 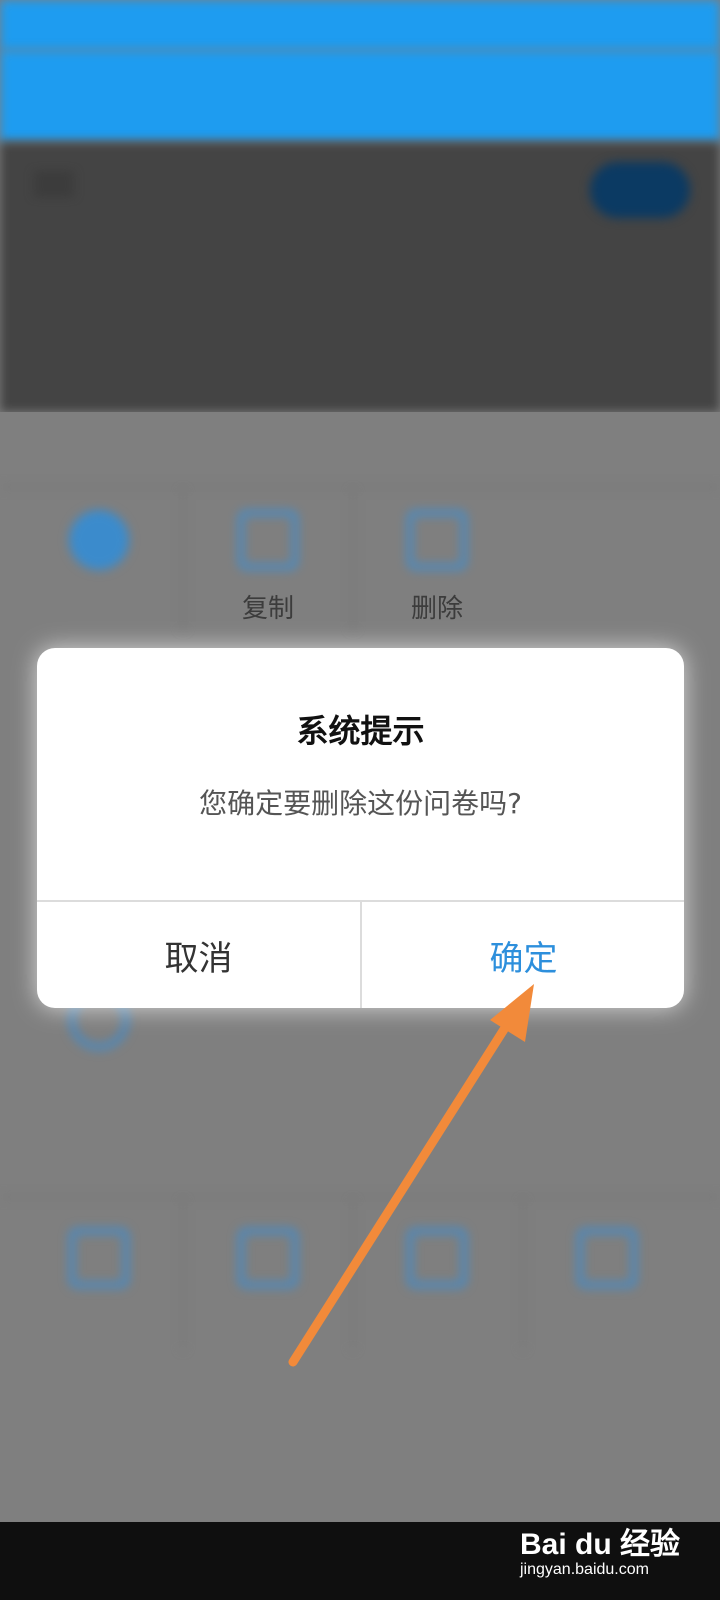 I want to click on status-bar, so click(x=360, y=25).